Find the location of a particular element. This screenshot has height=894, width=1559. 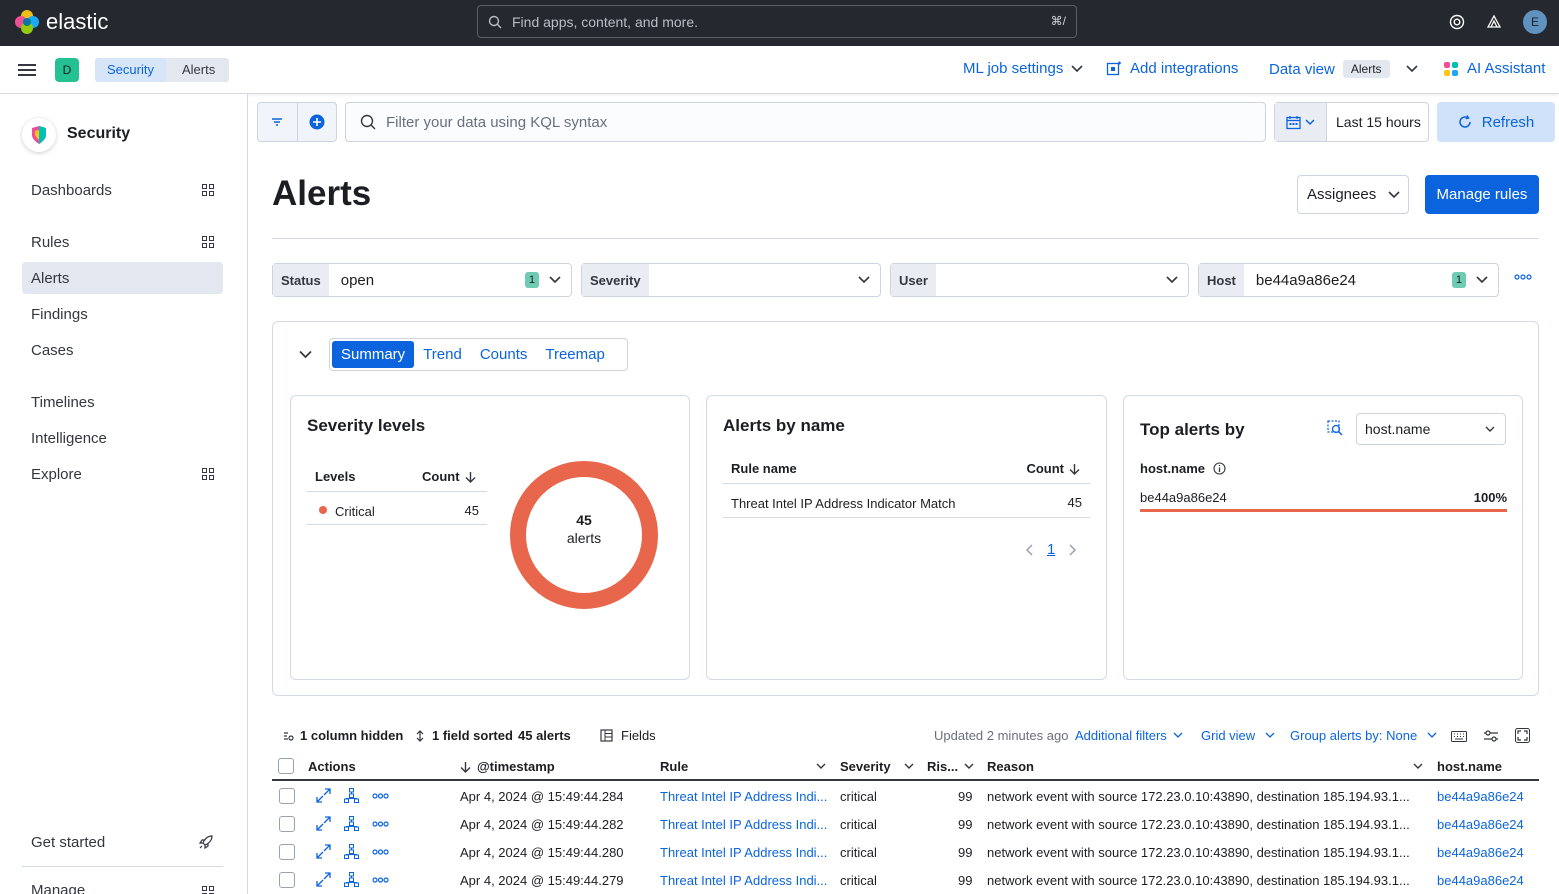

query-menu-button is located at coordinates (278, 122).